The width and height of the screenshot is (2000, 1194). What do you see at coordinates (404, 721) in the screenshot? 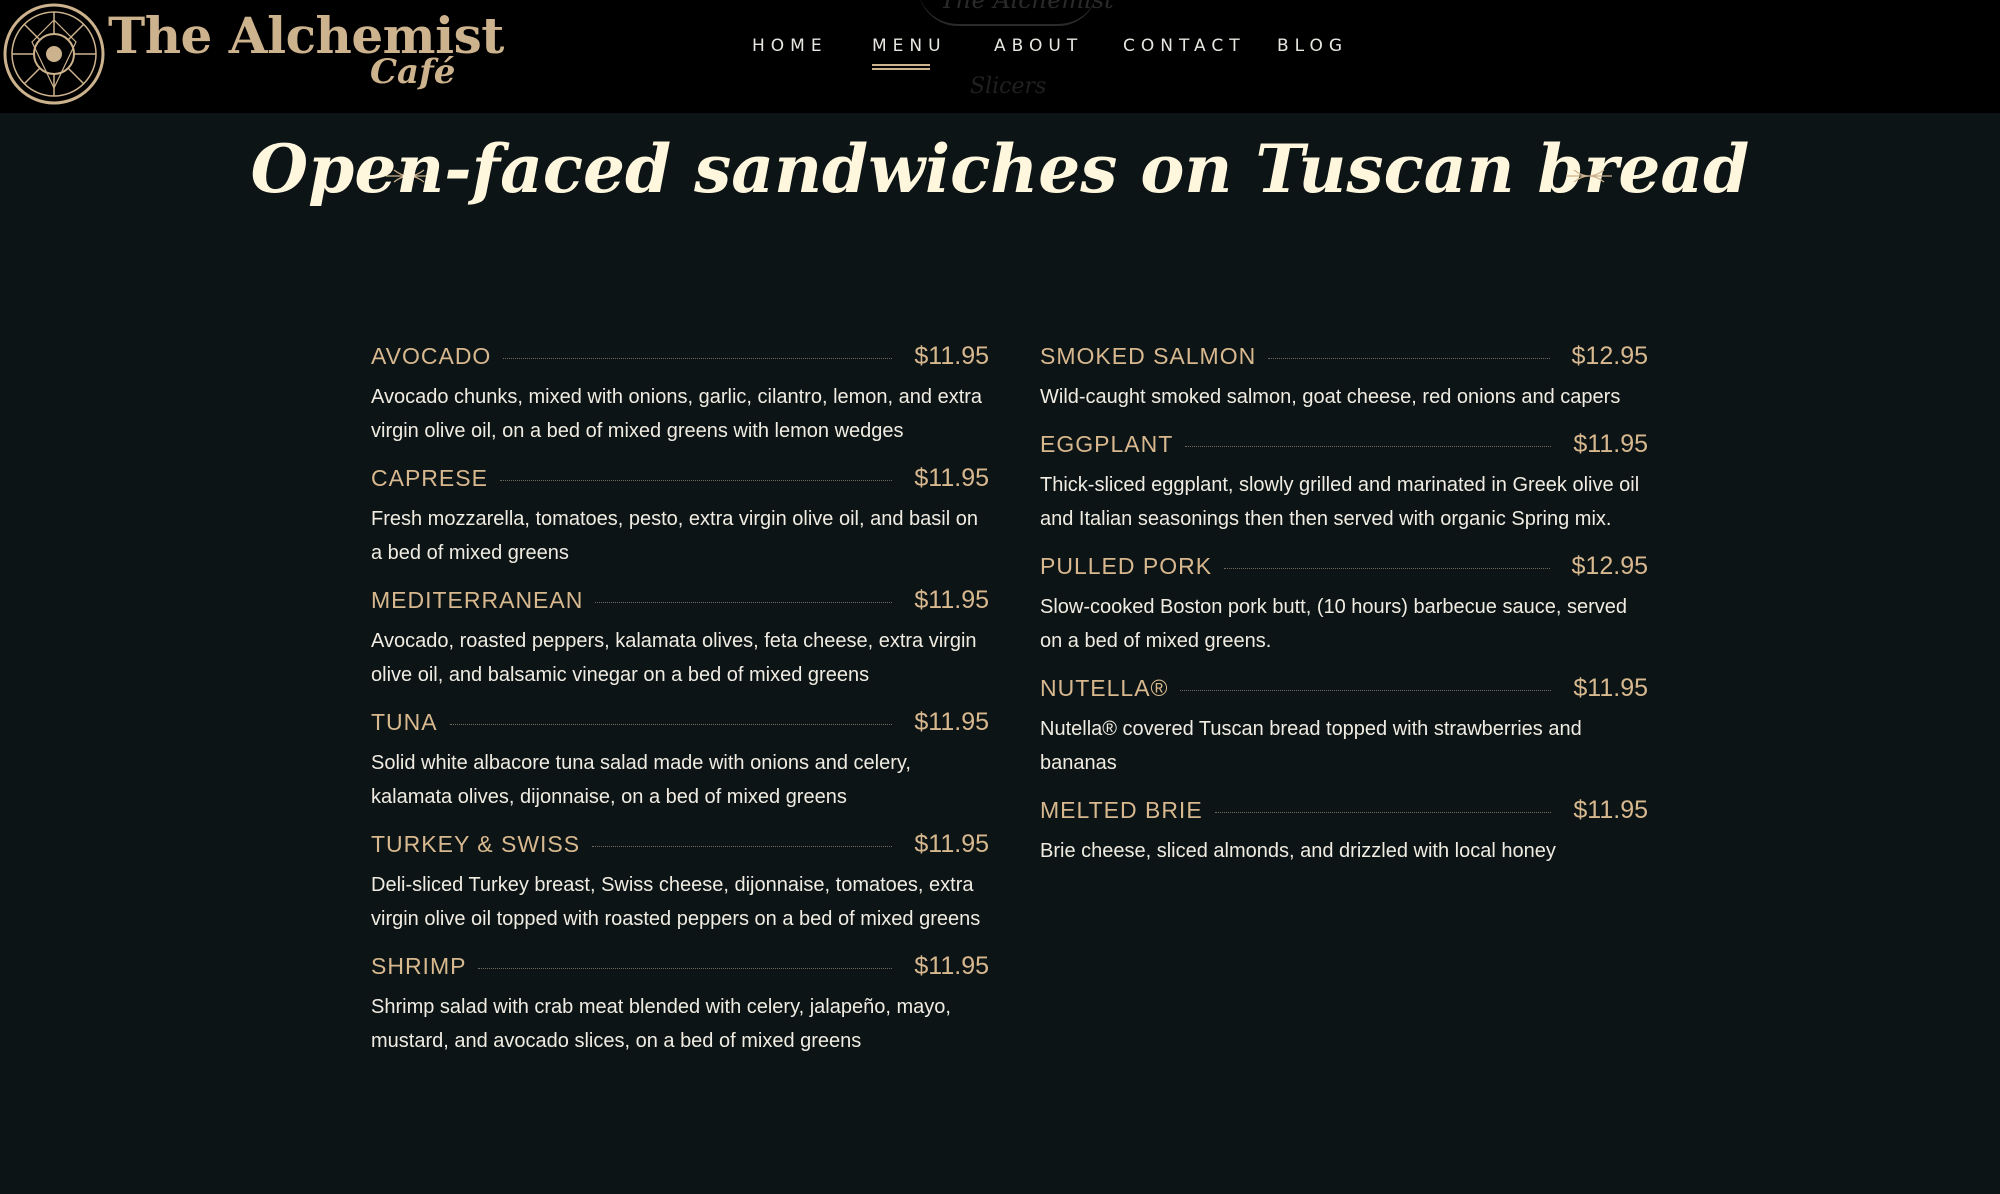
I see `menu-item-name: TUNA` at bounding box center [404, 721].